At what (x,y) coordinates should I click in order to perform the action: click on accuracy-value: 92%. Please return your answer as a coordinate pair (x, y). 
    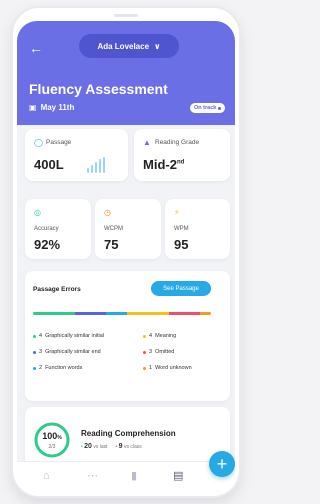
    Looking at the image, I should click on (47, 244).